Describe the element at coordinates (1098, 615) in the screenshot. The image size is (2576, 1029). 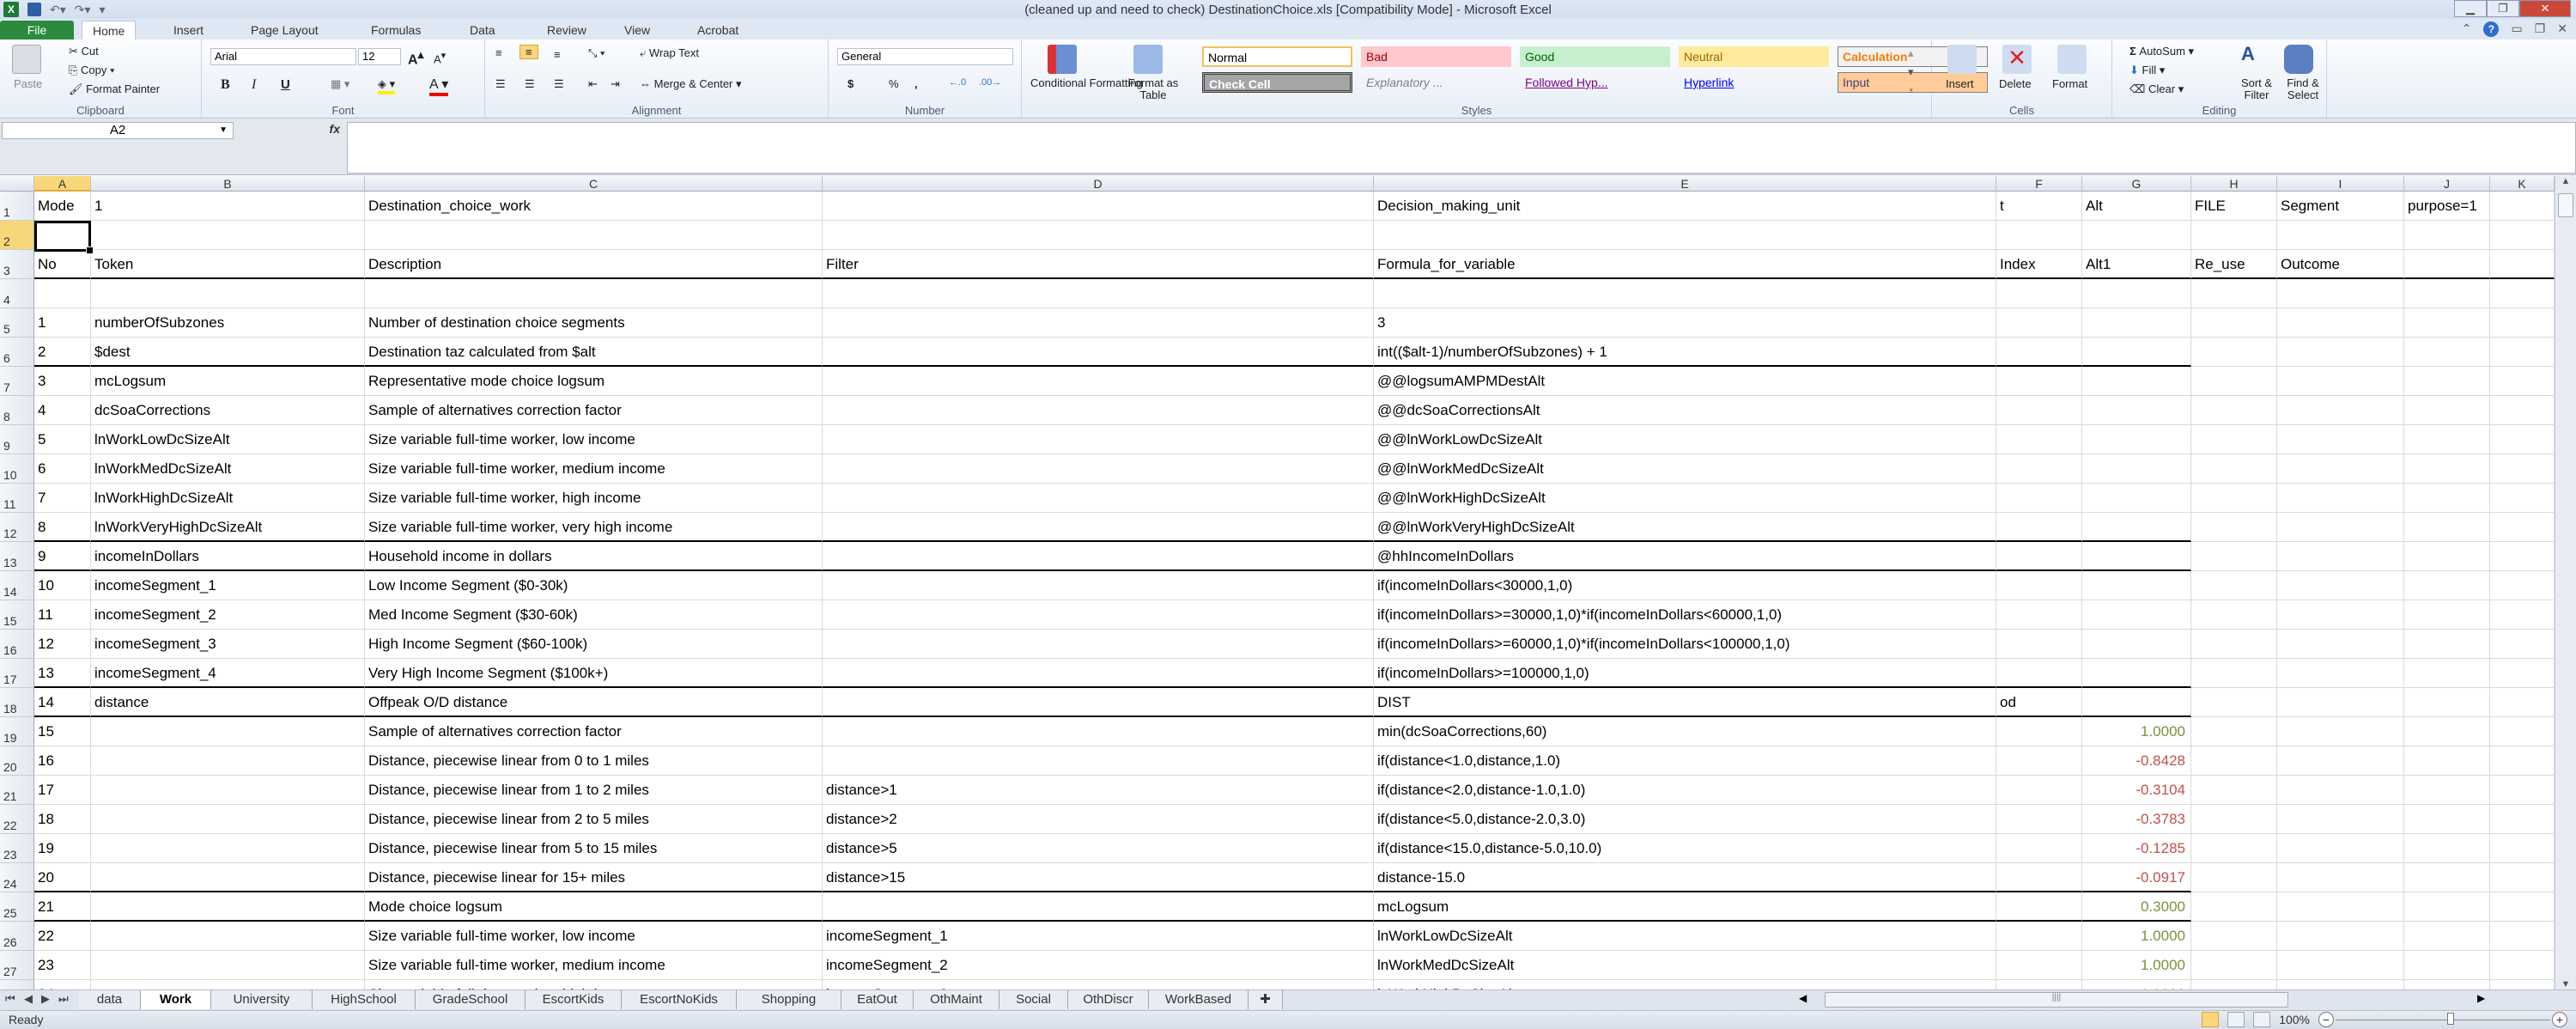
I see `cell-d15` at that location.